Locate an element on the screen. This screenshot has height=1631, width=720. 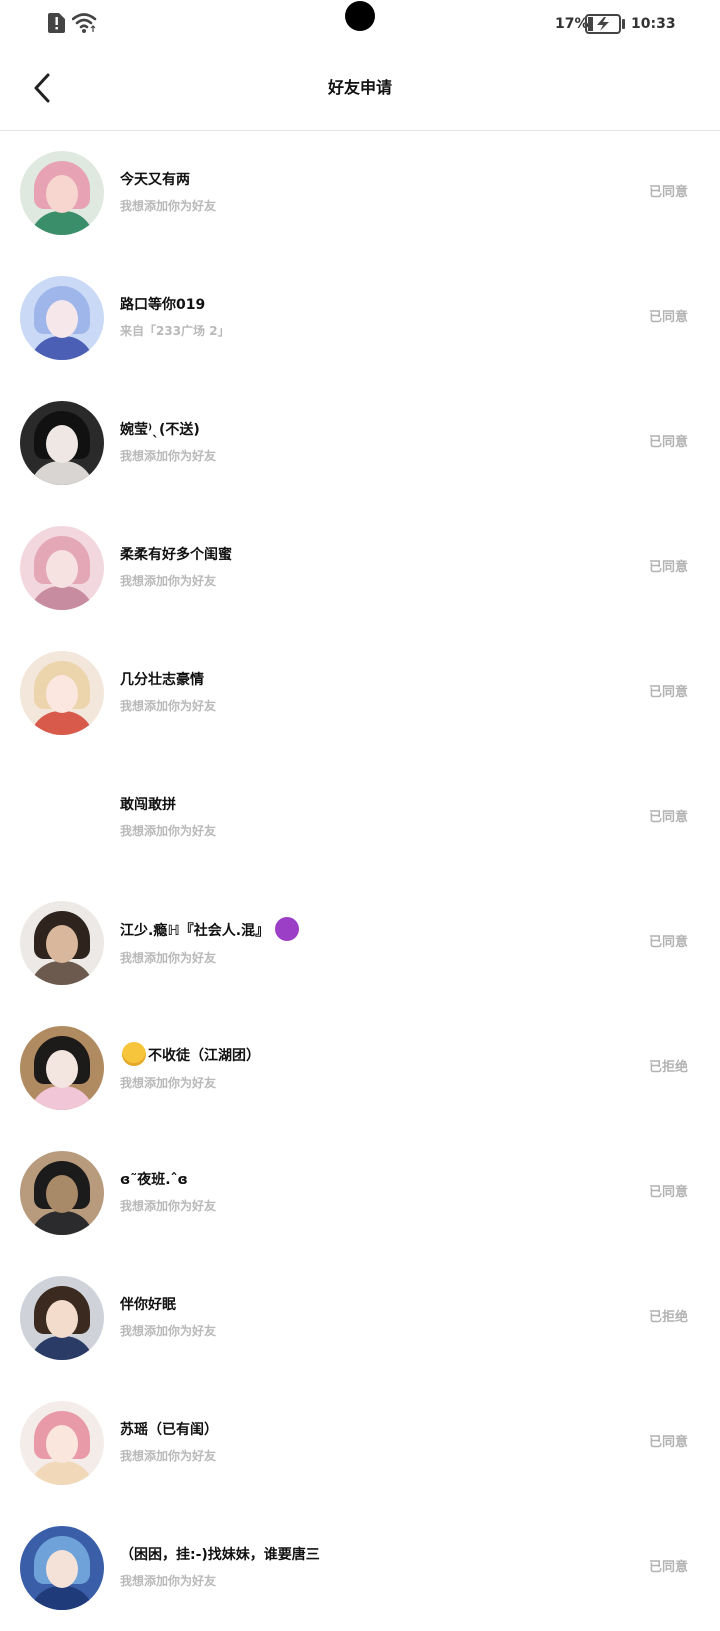
nickname: 柔柔有好多个闺蜜 is located at coordinates (360, 555).